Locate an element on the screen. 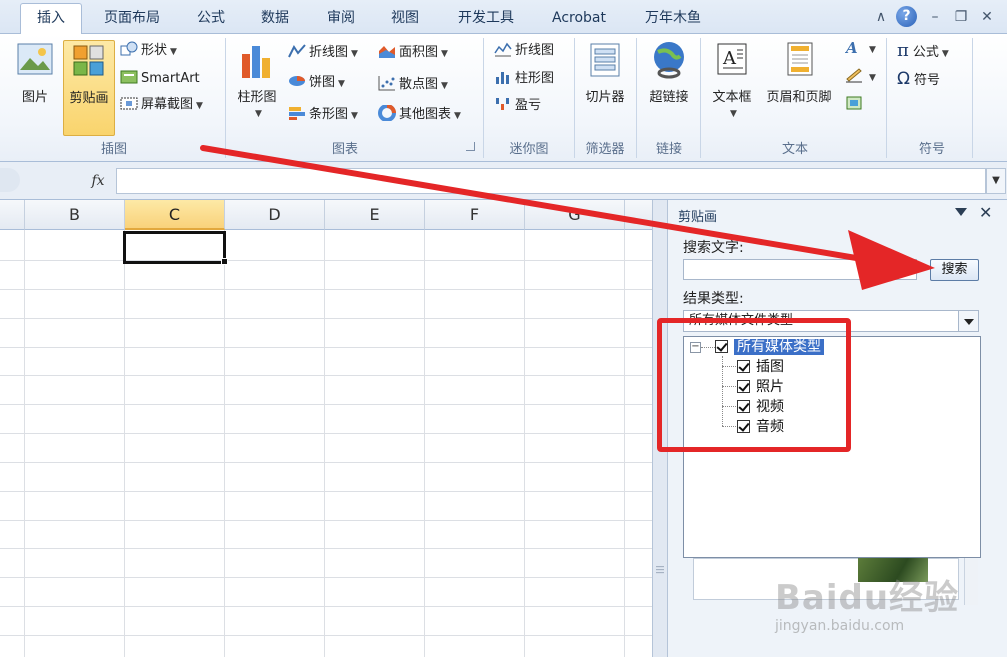 The image size is (1007, 657). help-icon: ? is located at coordinates (906, 16).